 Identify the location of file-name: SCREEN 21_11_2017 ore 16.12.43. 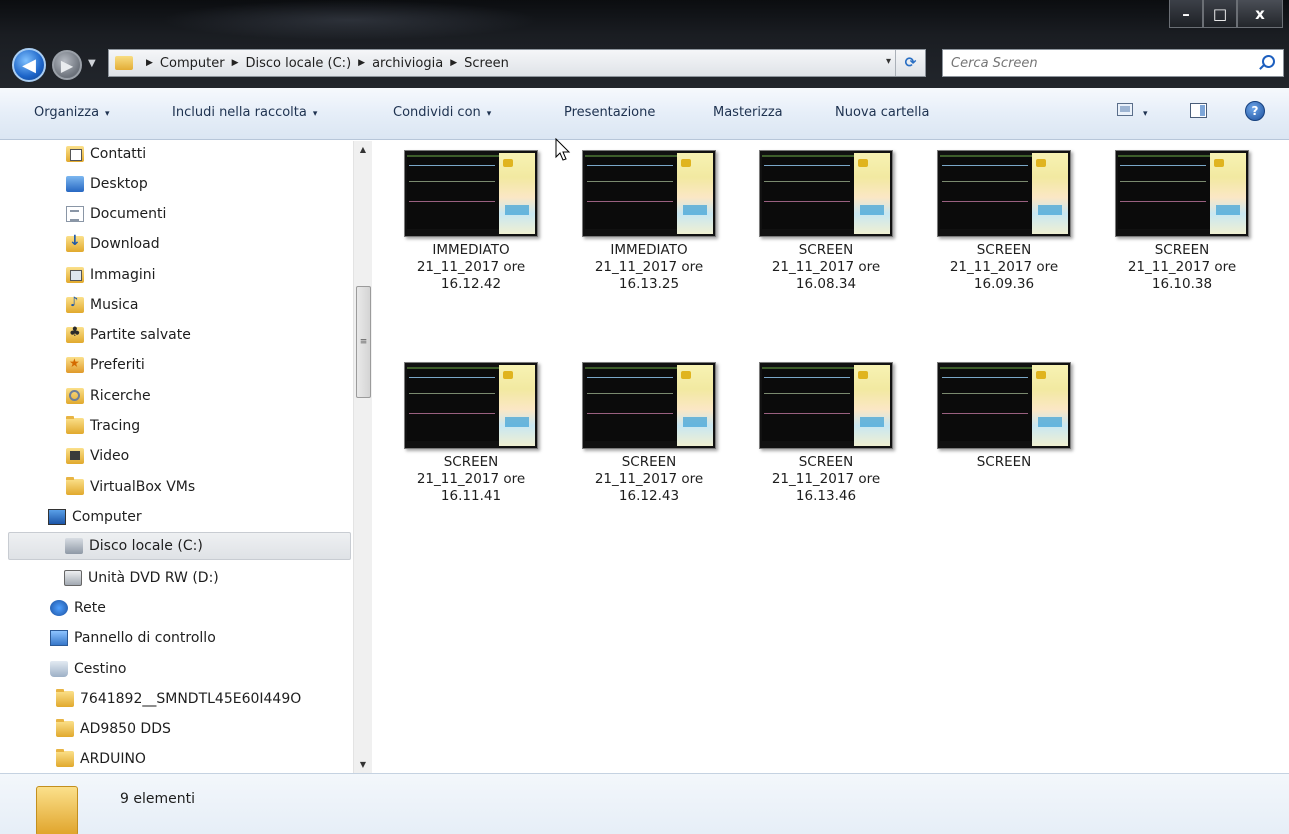
(649, 479).